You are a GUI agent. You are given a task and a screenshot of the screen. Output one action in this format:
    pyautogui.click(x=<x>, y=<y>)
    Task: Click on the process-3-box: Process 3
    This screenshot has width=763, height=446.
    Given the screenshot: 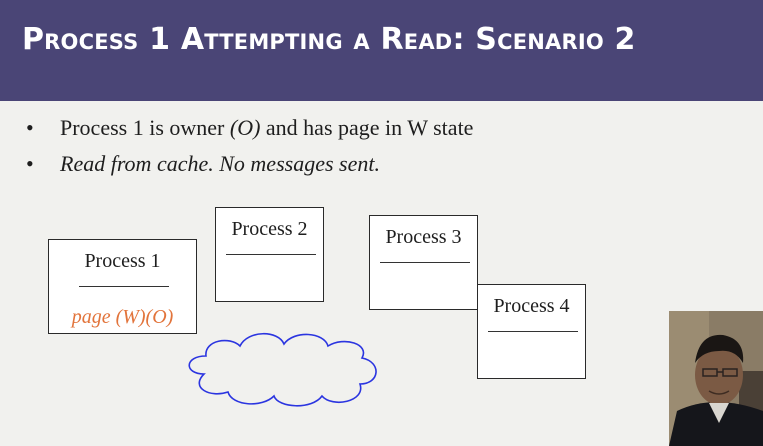 What is the action you would take?
    pyautogui.click(x=423, y=262)
    